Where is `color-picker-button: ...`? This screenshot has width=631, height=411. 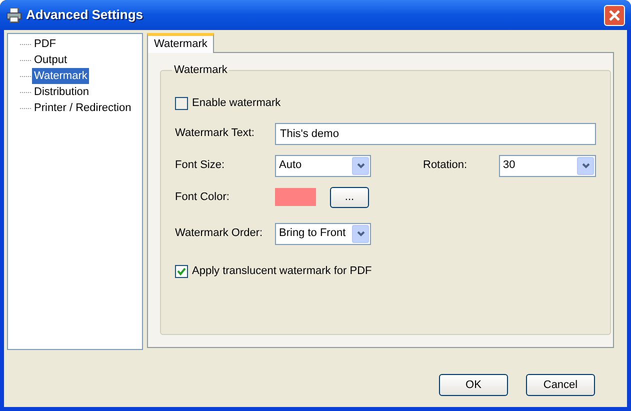
color-picker-button: ... is located at coordinates (349, 197).